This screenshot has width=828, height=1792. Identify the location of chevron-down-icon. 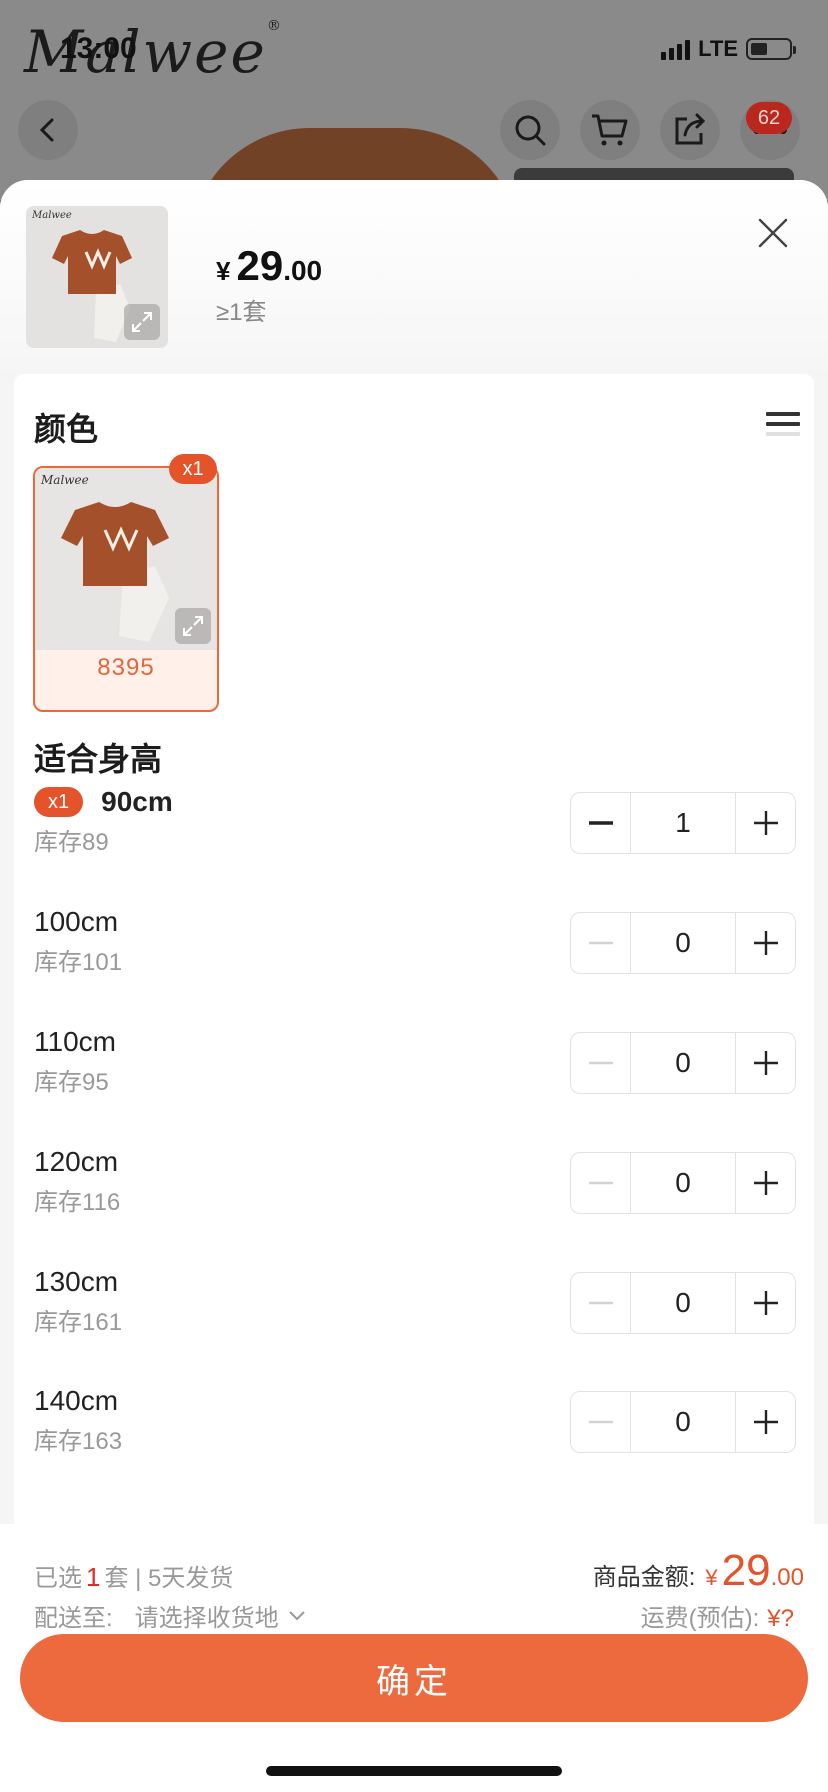
(296, 1615).